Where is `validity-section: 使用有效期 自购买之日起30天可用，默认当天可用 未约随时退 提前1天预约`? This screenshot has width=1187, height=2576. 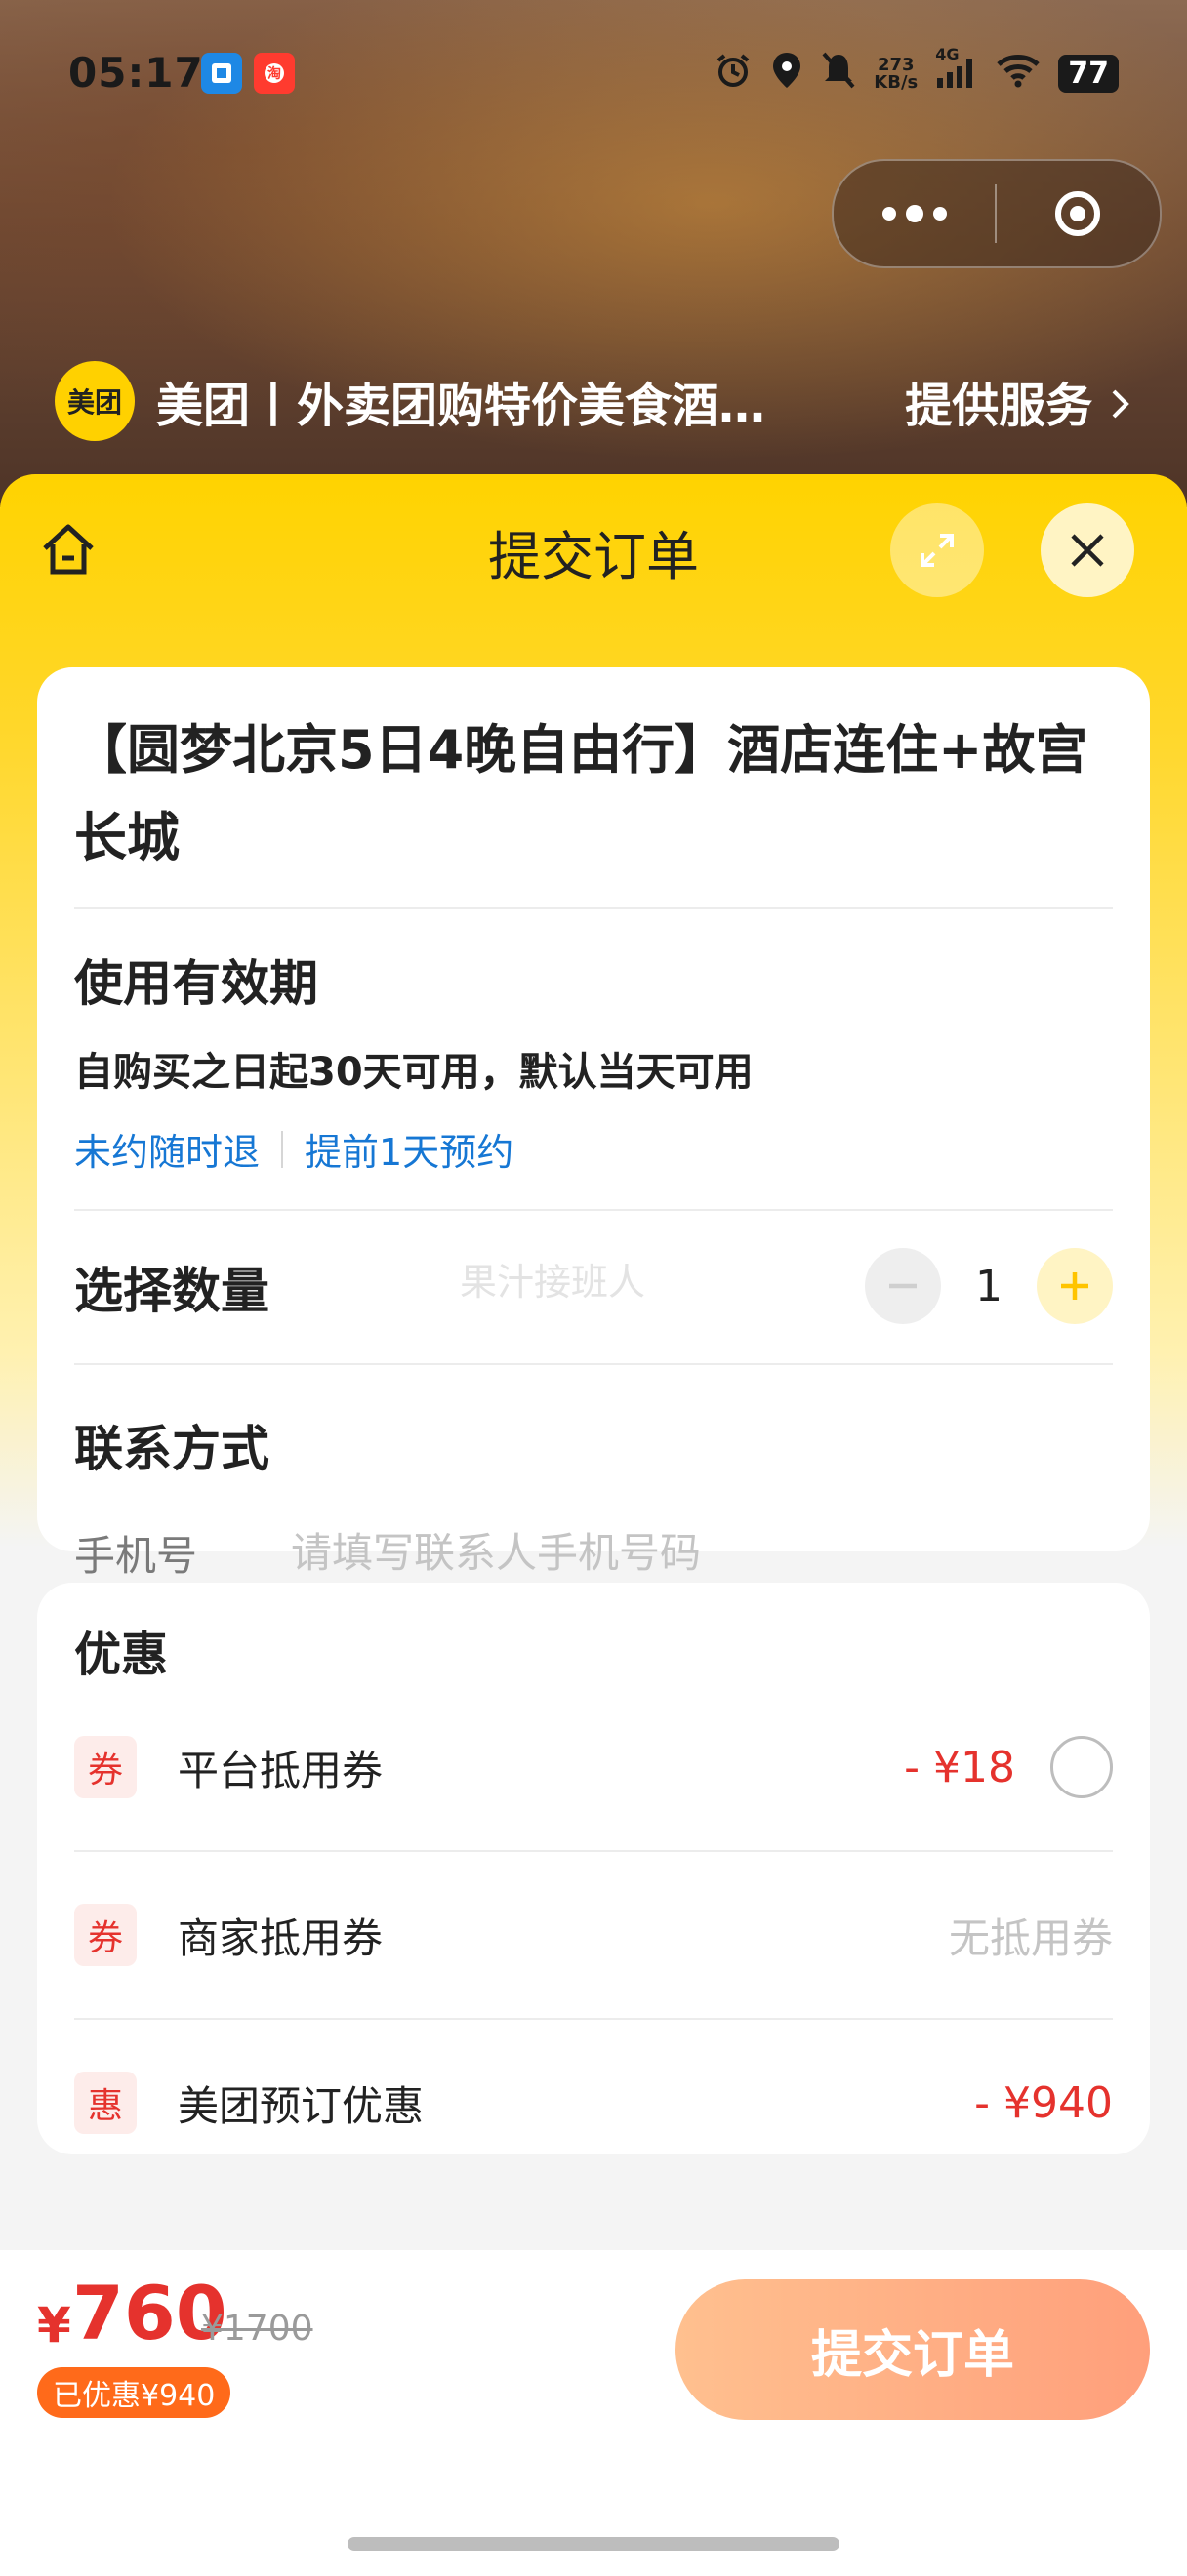
validity-section: 使用有效期 自购买之日起30天可用，默认当天可用 未约随时退 提前1天预约 is located at coordinates (593, 1059).